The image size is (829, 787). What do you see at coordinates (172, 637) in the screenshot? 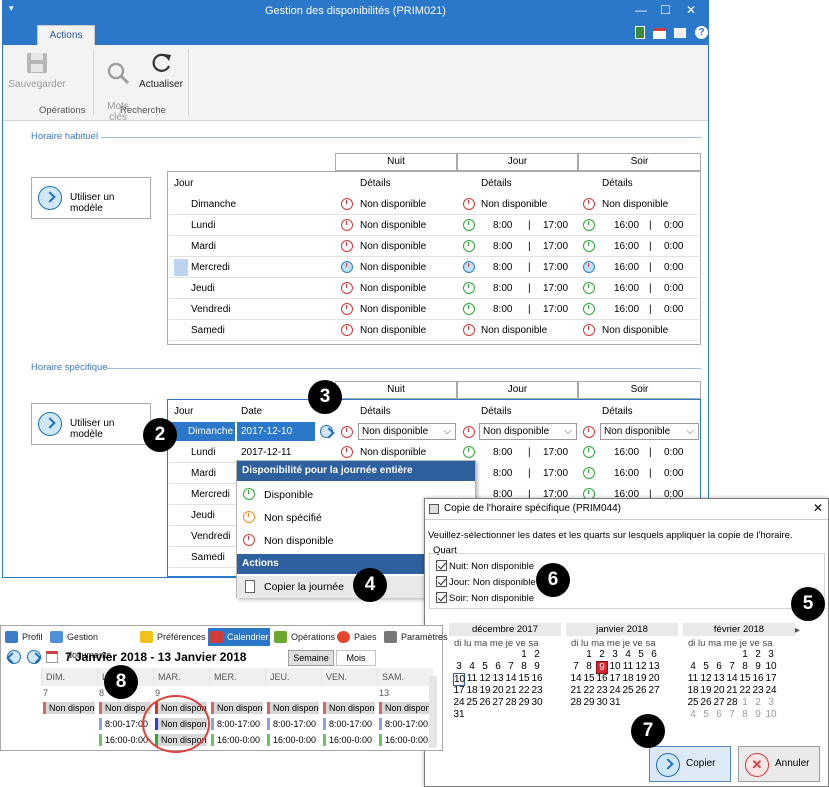
I see `tab-star: Préférences` at bounding box center [172, 637].